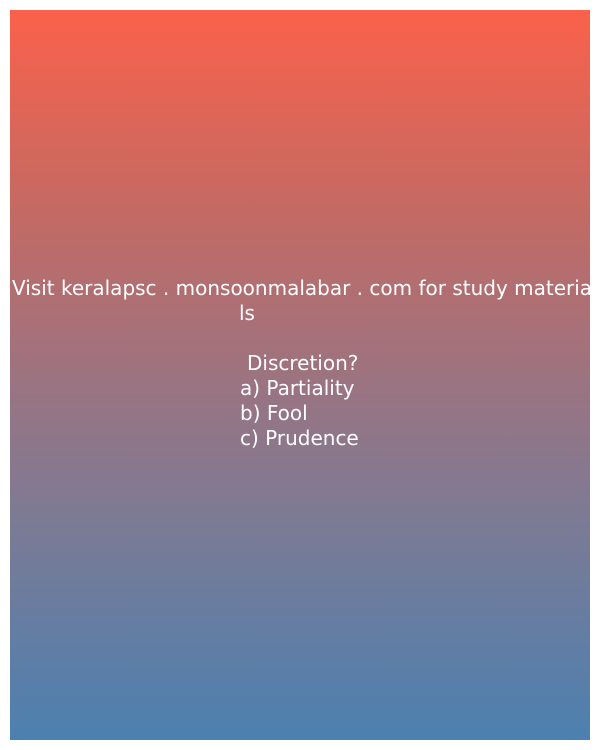  Describe the element at coordinates (247, 313) in the screenshot. I see `source-text-continuation: ls` at that location.